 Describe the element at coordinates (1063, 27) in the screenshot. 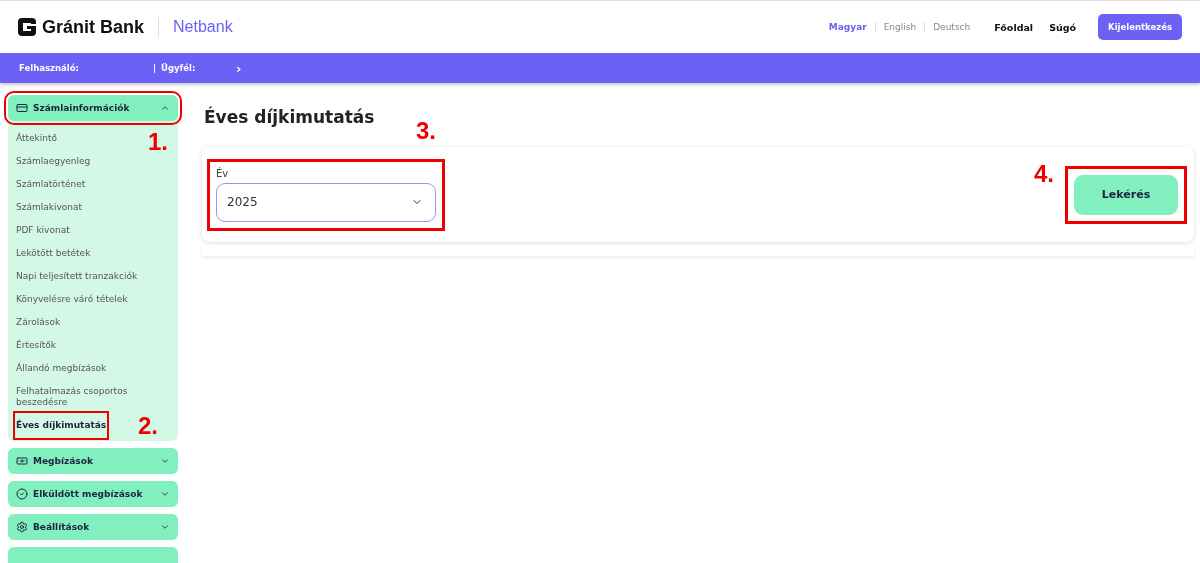

I see `nav-link: Súgó` at that location.